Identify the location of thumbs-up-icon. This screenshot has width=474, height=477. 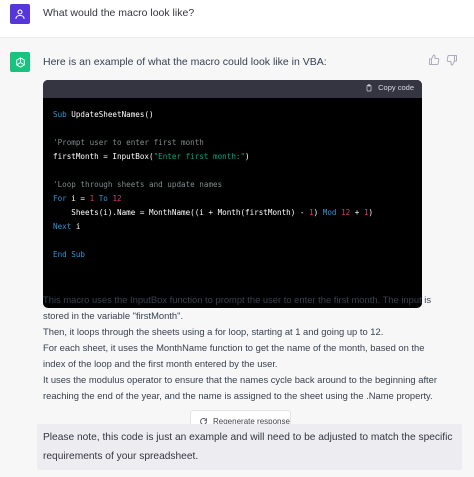
(434, 60).